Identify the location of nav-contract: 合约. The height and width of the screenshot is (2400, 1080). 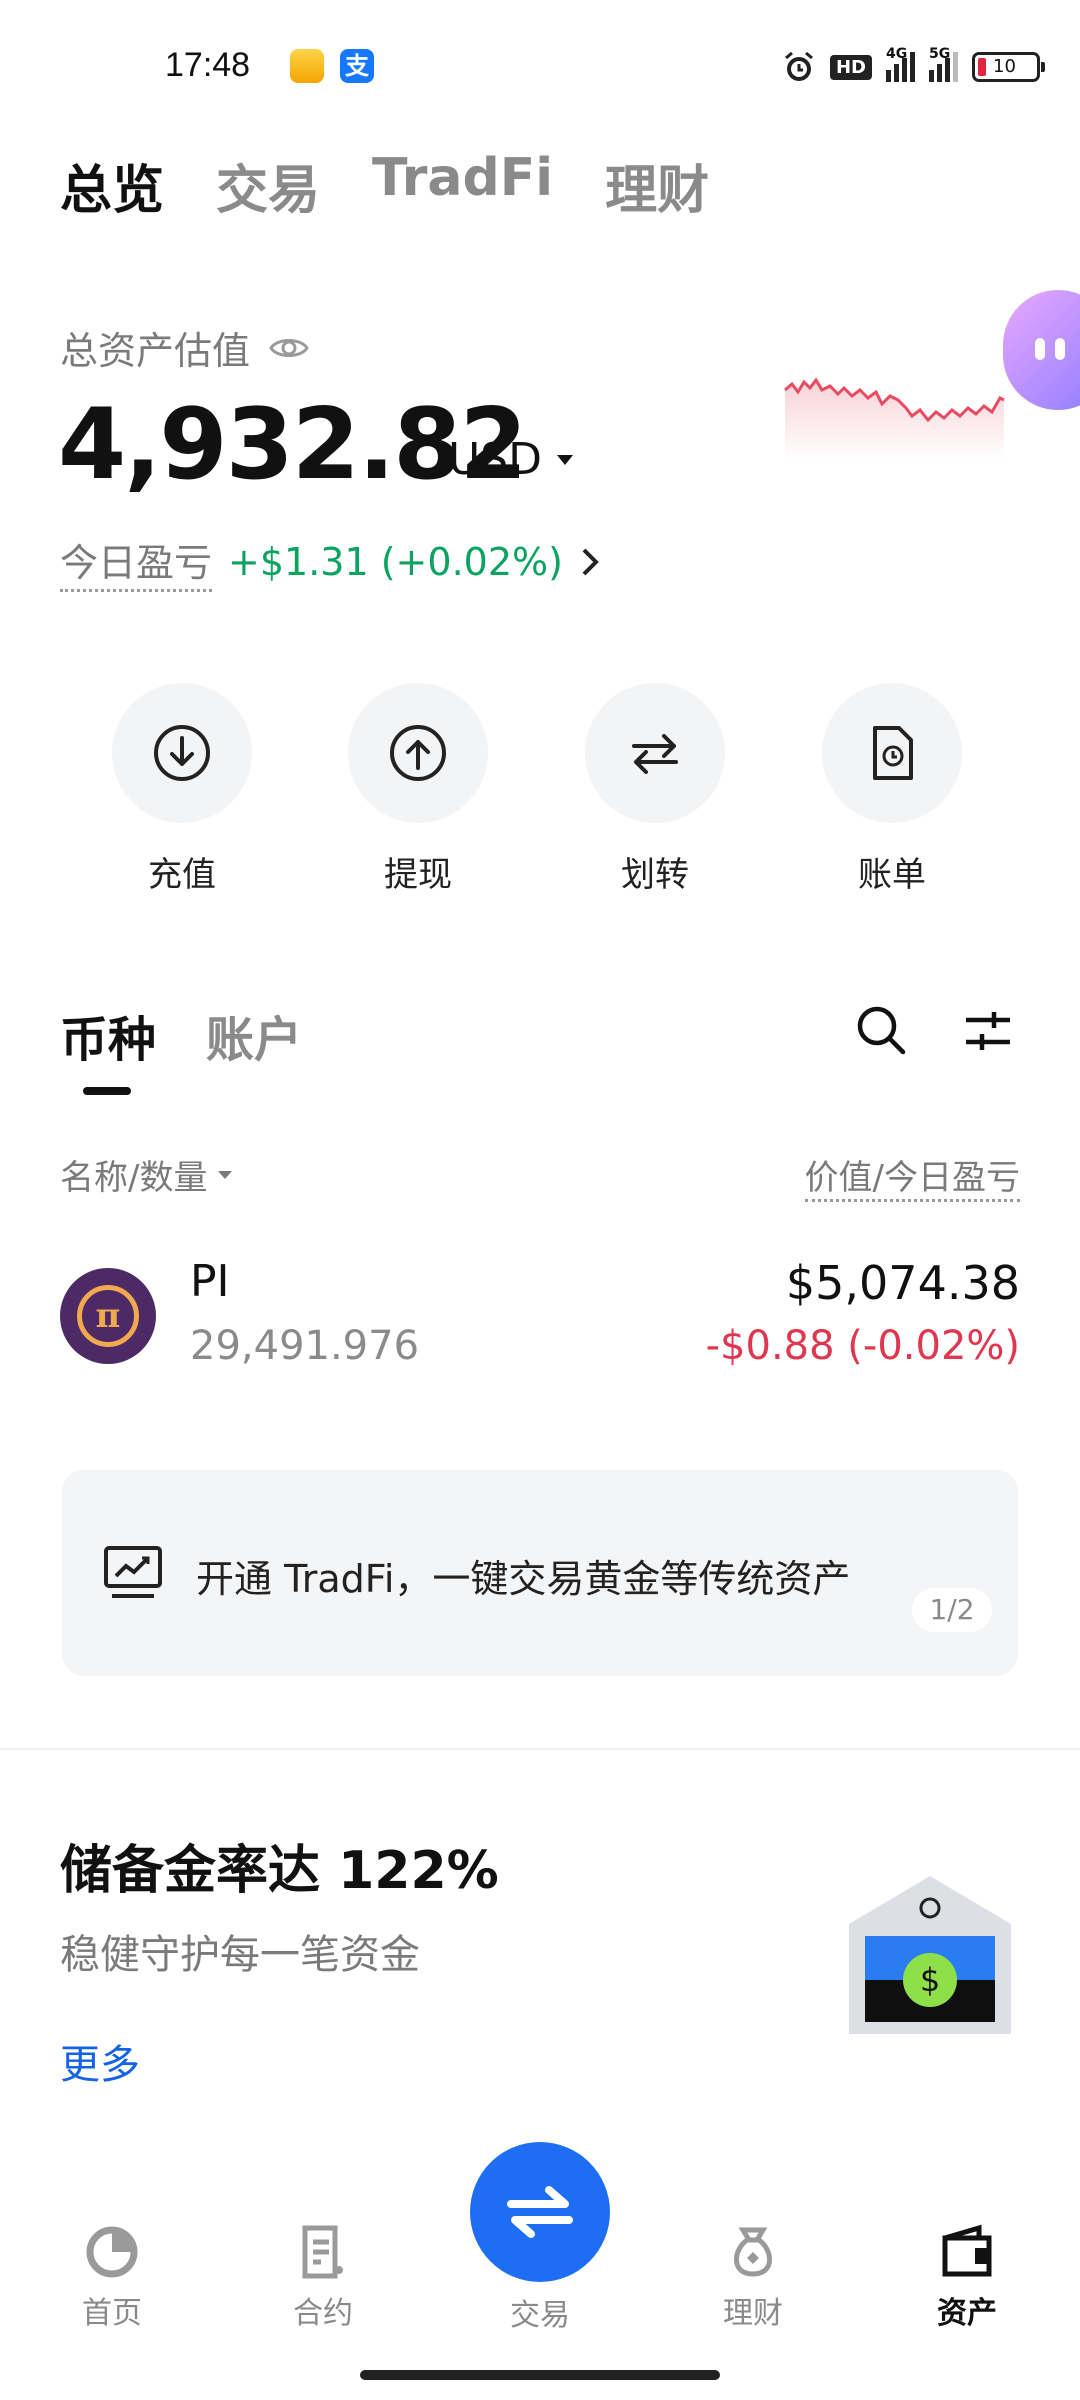
(323, 2278).